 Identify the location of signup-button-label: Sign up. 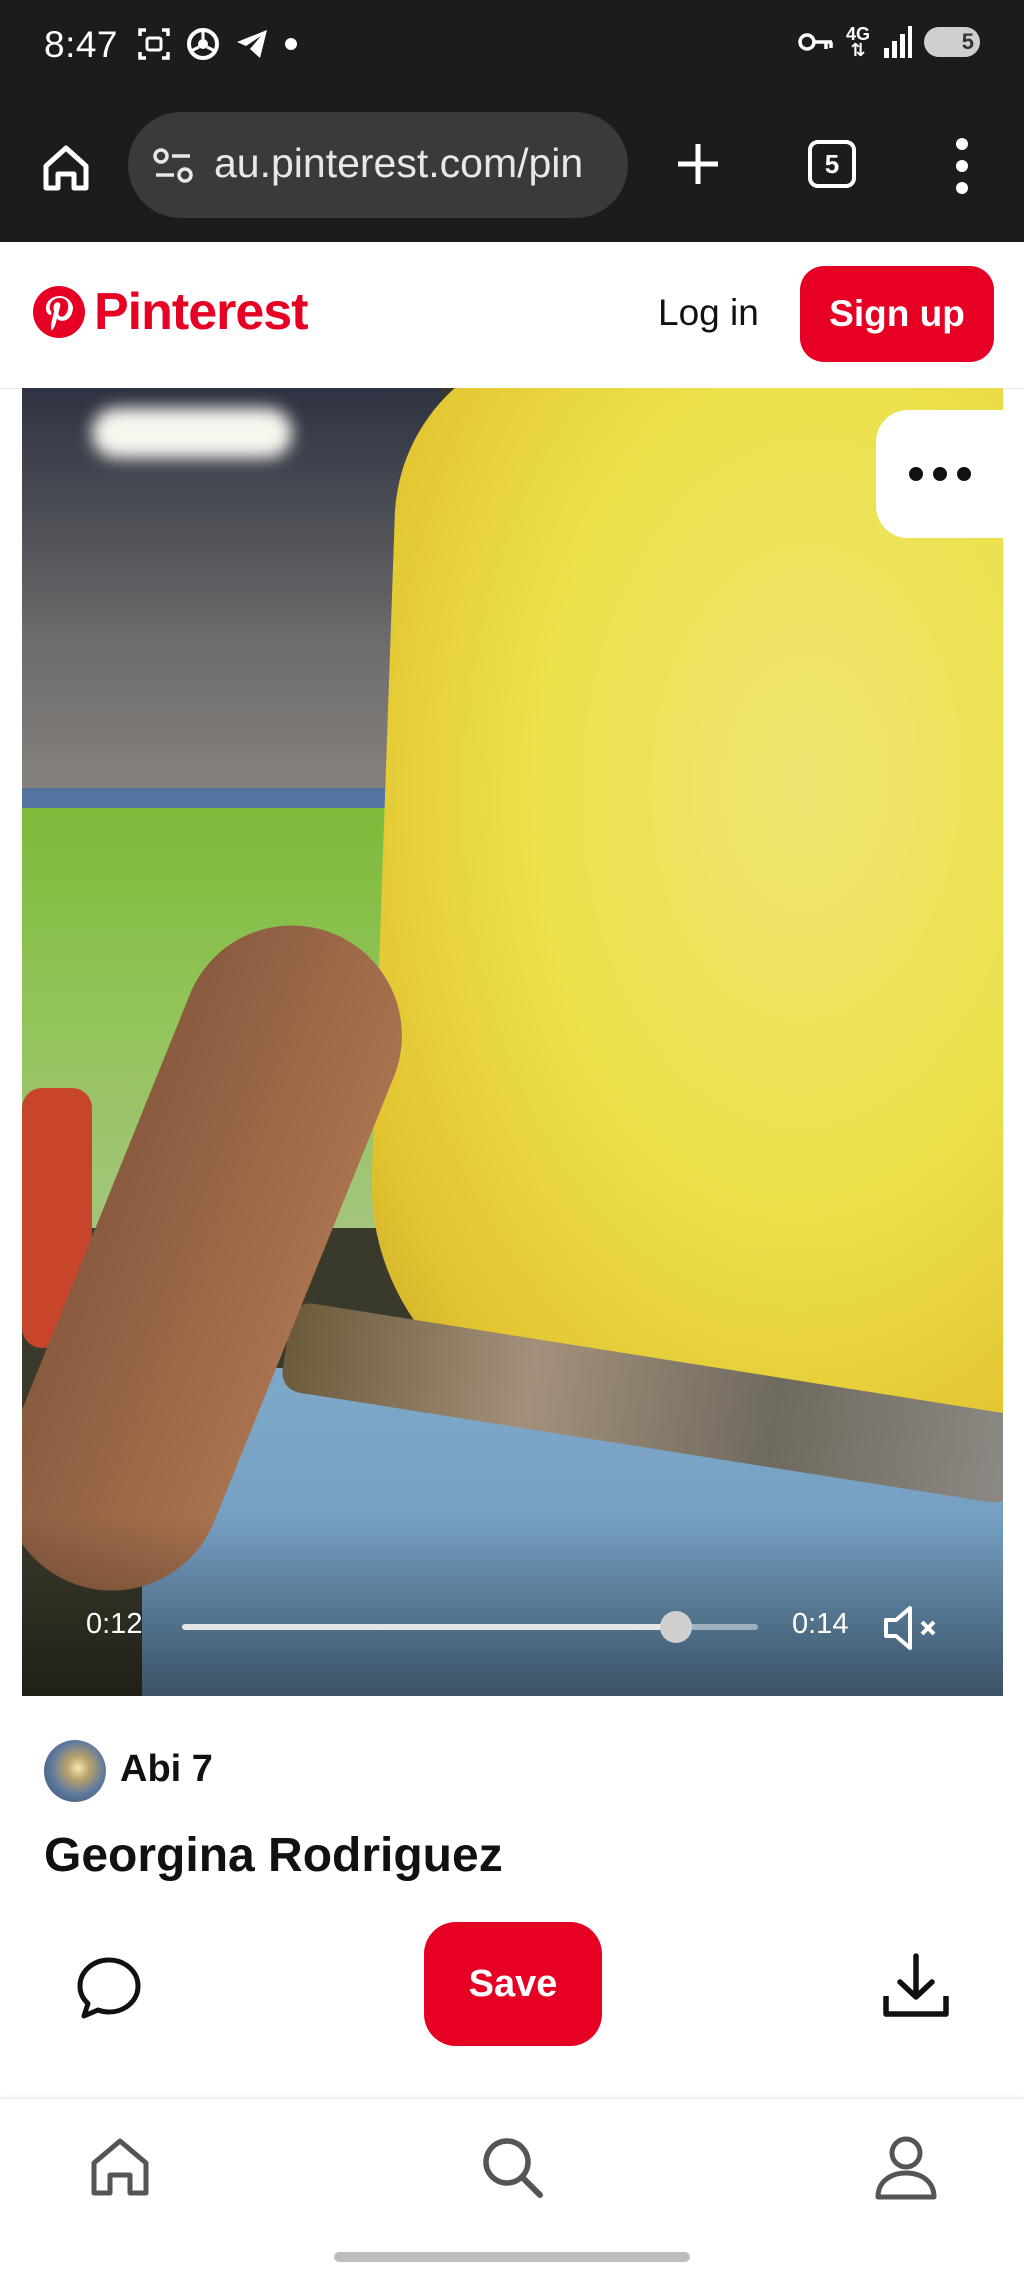
(897, 313).